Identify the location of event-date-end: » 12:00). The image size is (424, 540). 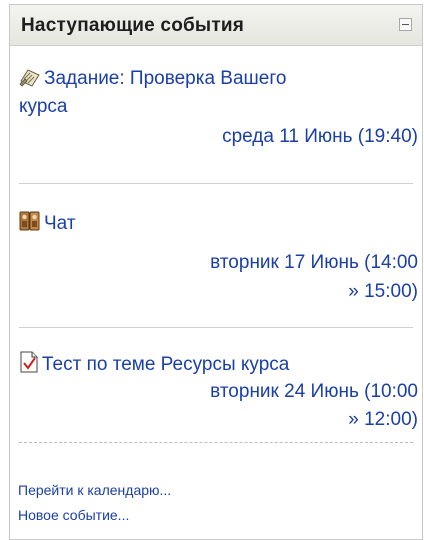
(383, 420).